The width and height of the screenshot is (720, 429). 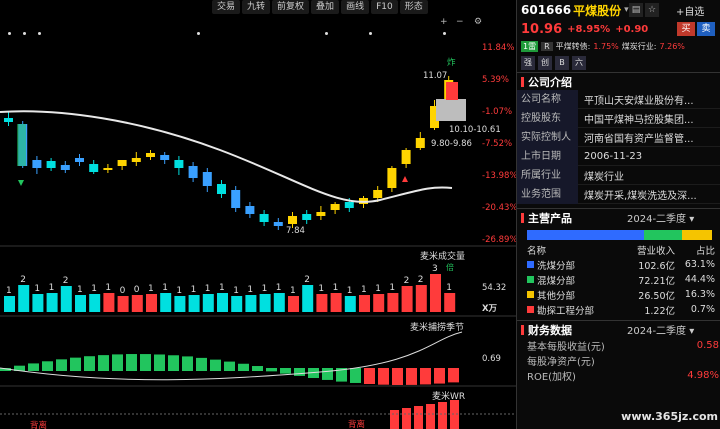 I want to click on self-select-button: +自选, so click(x=690, y=10).